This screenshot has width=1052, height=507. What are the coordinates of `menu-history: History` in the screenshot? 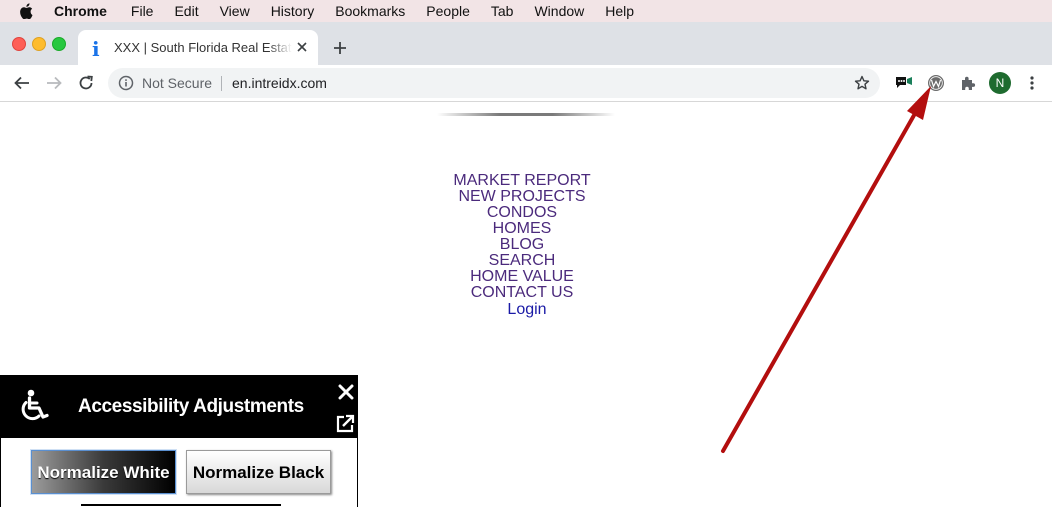 It's located at (293, 11).